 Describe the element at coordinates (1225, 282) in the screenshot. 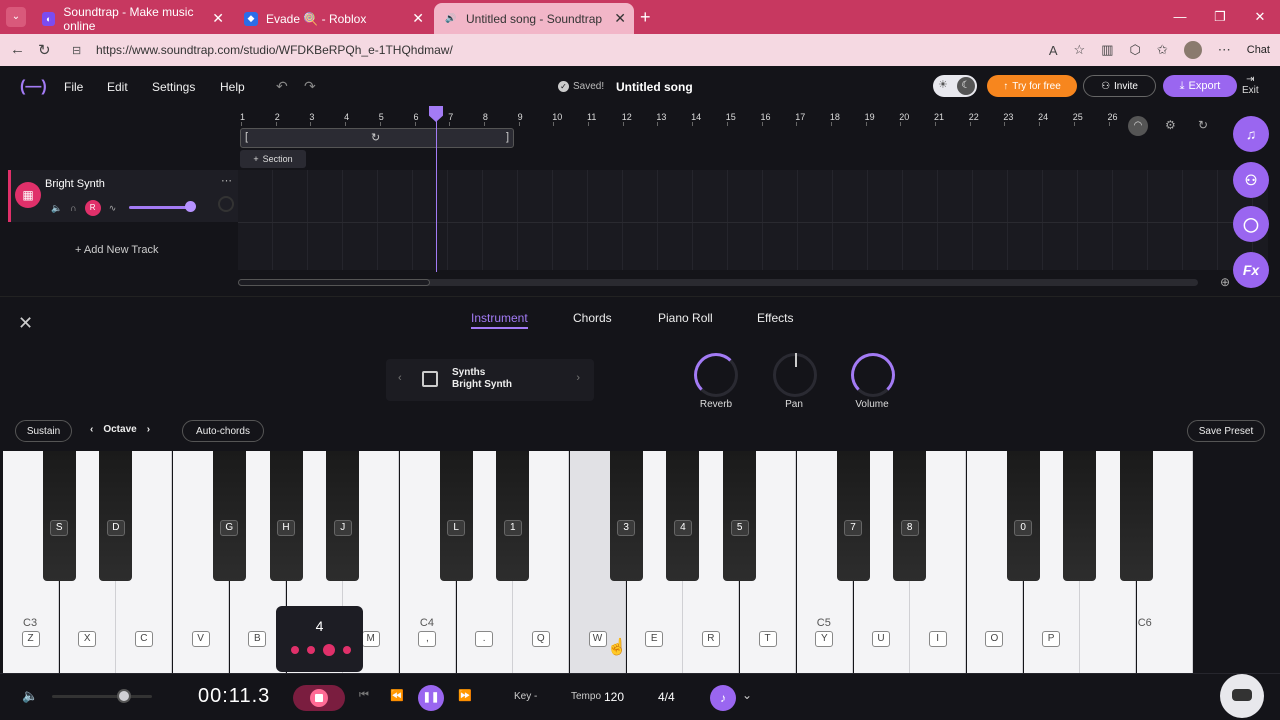

I see `zoom-icon: ⊕` at that location.